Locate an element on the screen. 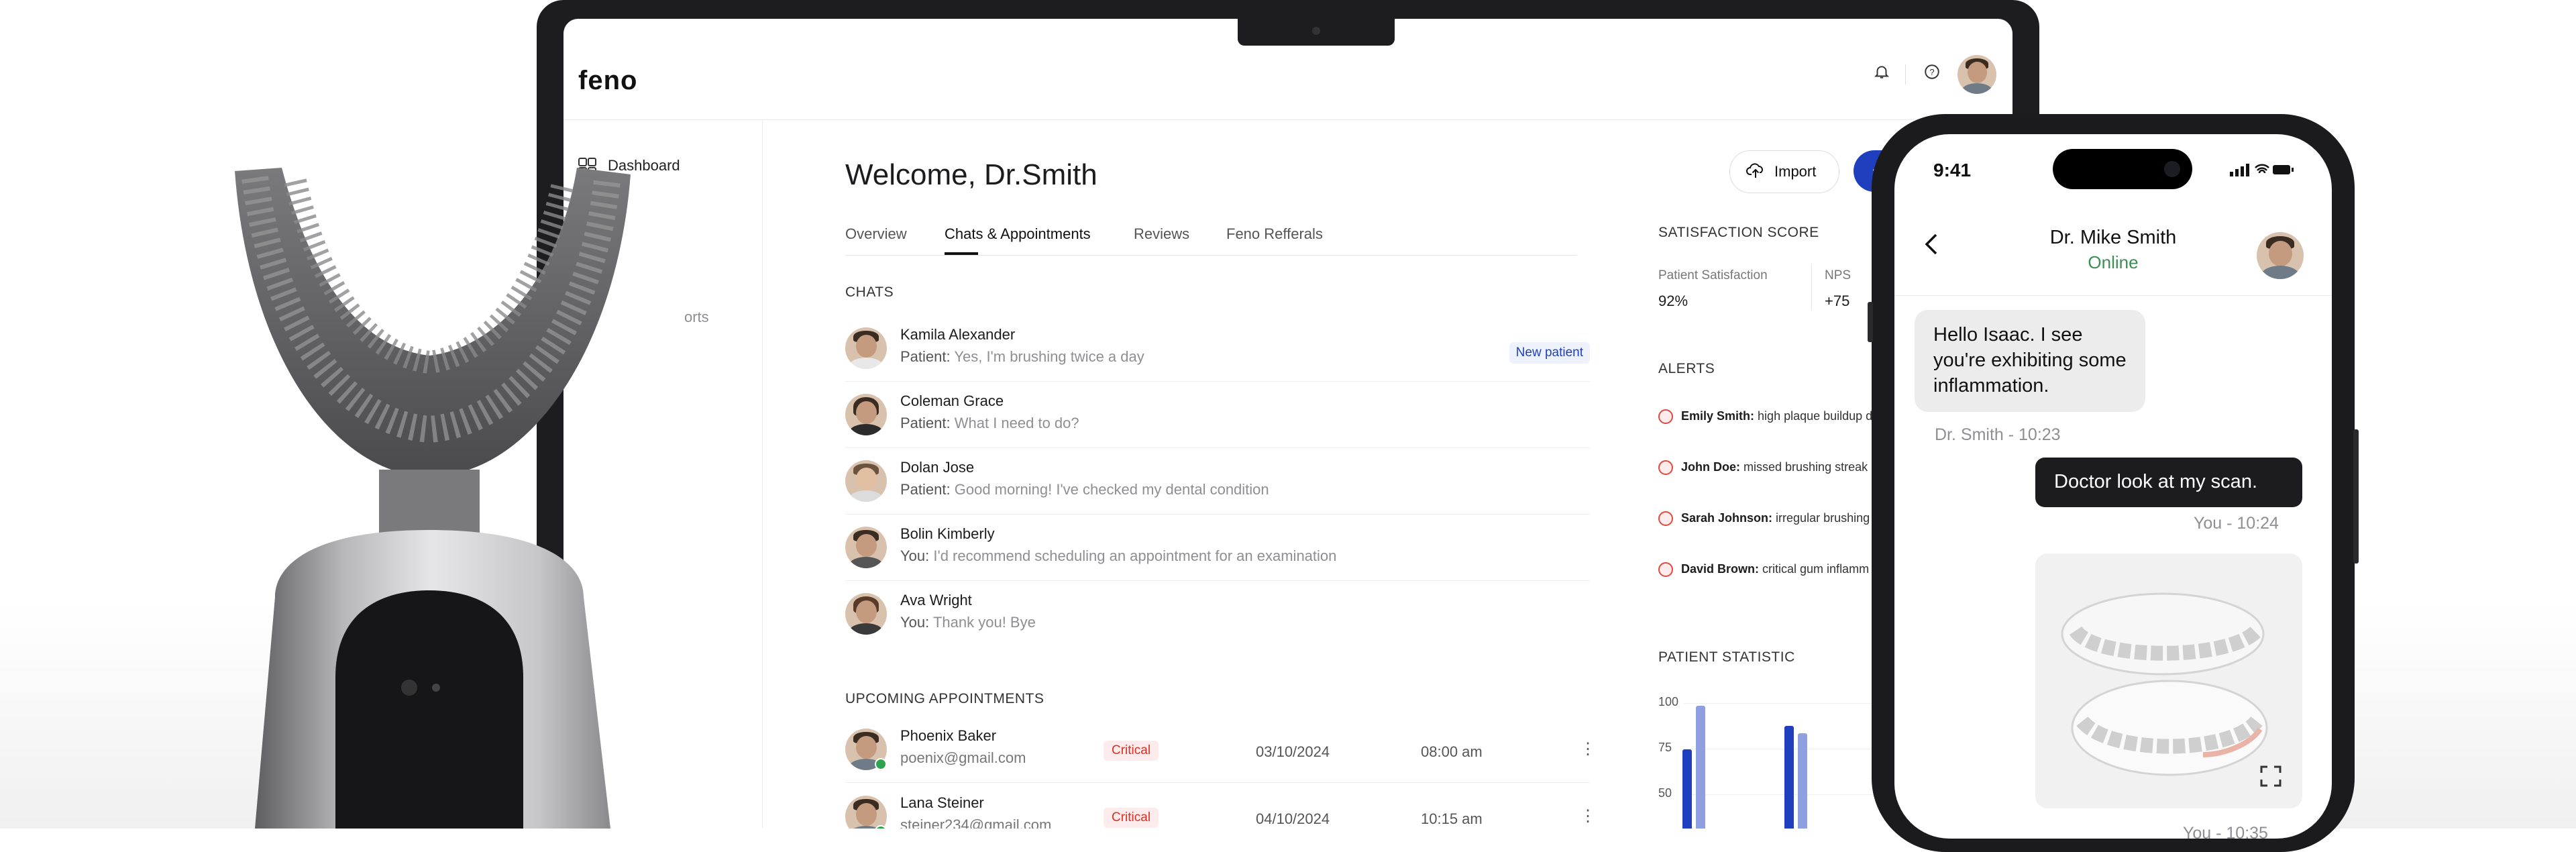 The width and height of the screenshot is (2576, 852). patient-satisfaction-label: Patient Satisfaction is located at coordinates (1713, 275).